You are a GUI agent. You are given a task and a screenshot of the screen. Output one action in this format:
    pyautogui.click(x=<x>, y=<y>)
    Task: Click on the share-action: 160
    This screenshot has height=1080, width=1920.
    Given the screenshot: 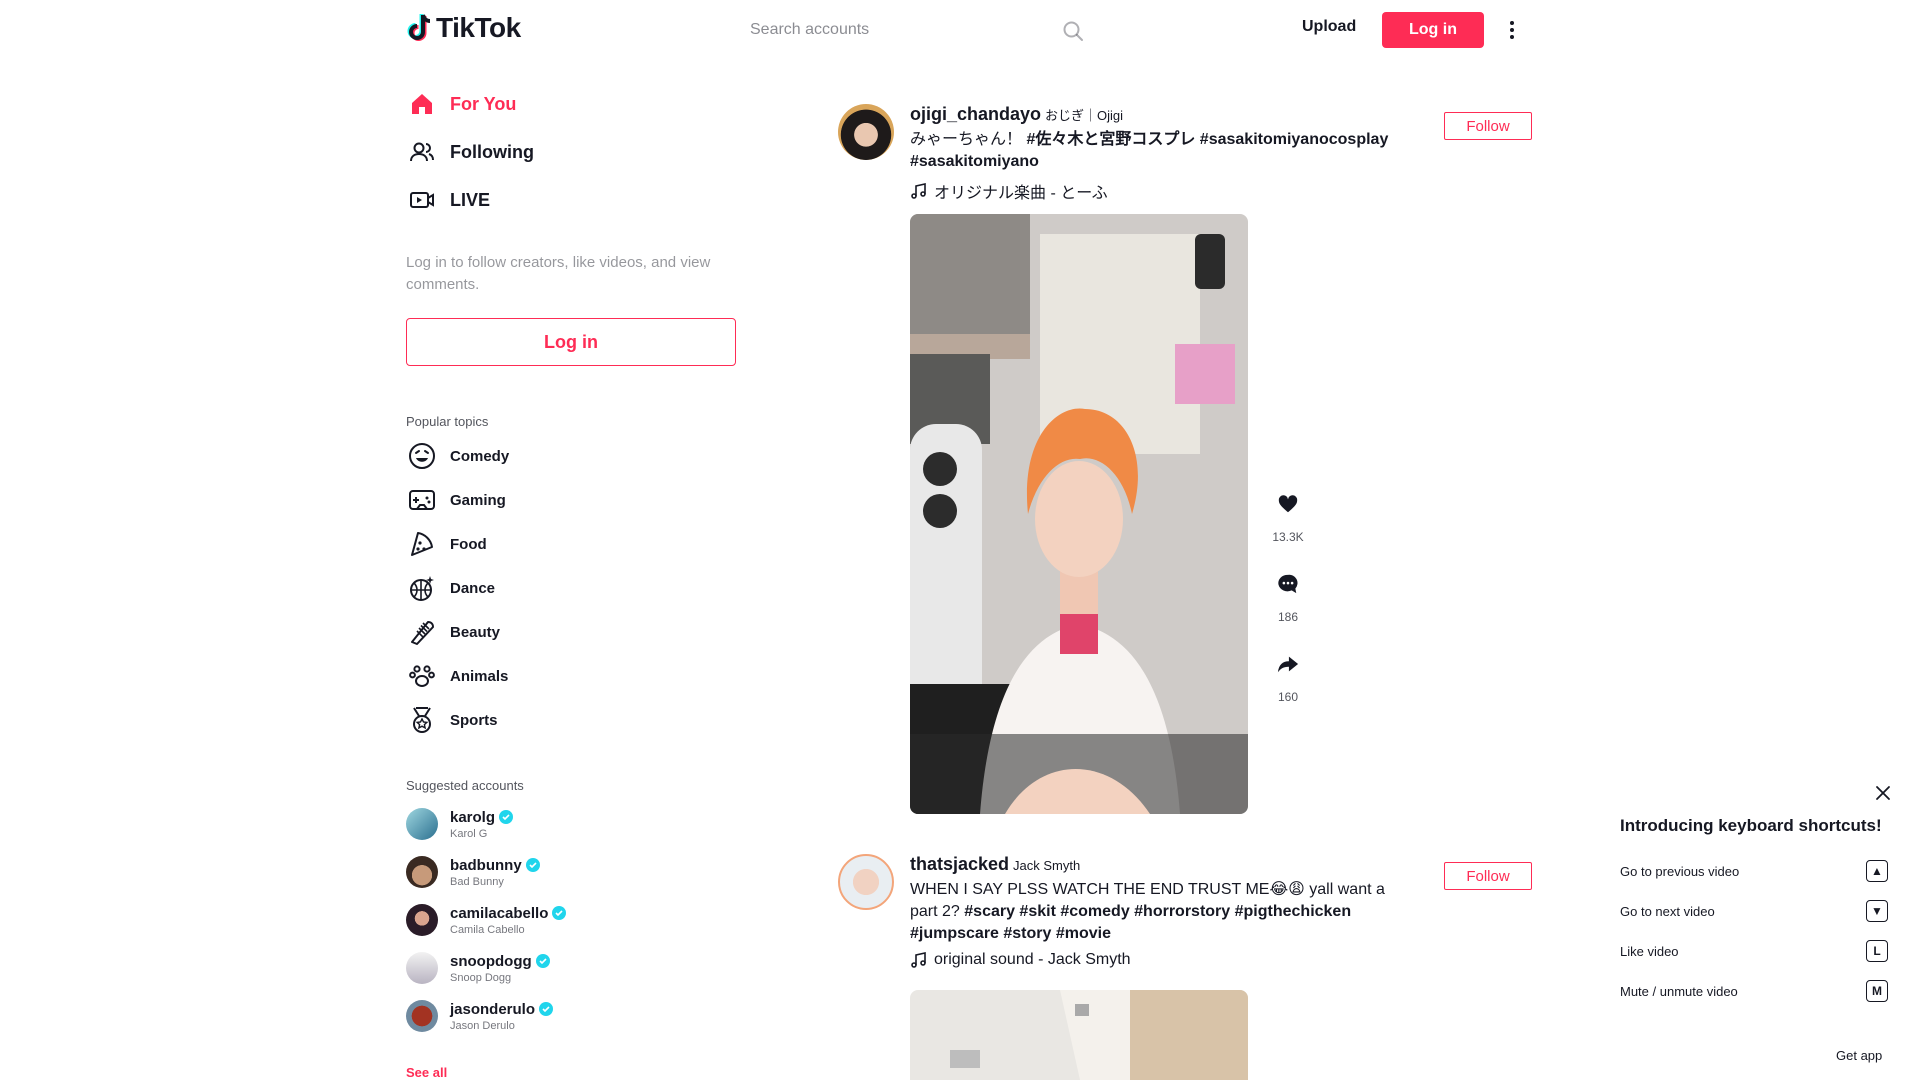 What is the action you would take?
    pyautogui.click(x=1288, y=684)
    